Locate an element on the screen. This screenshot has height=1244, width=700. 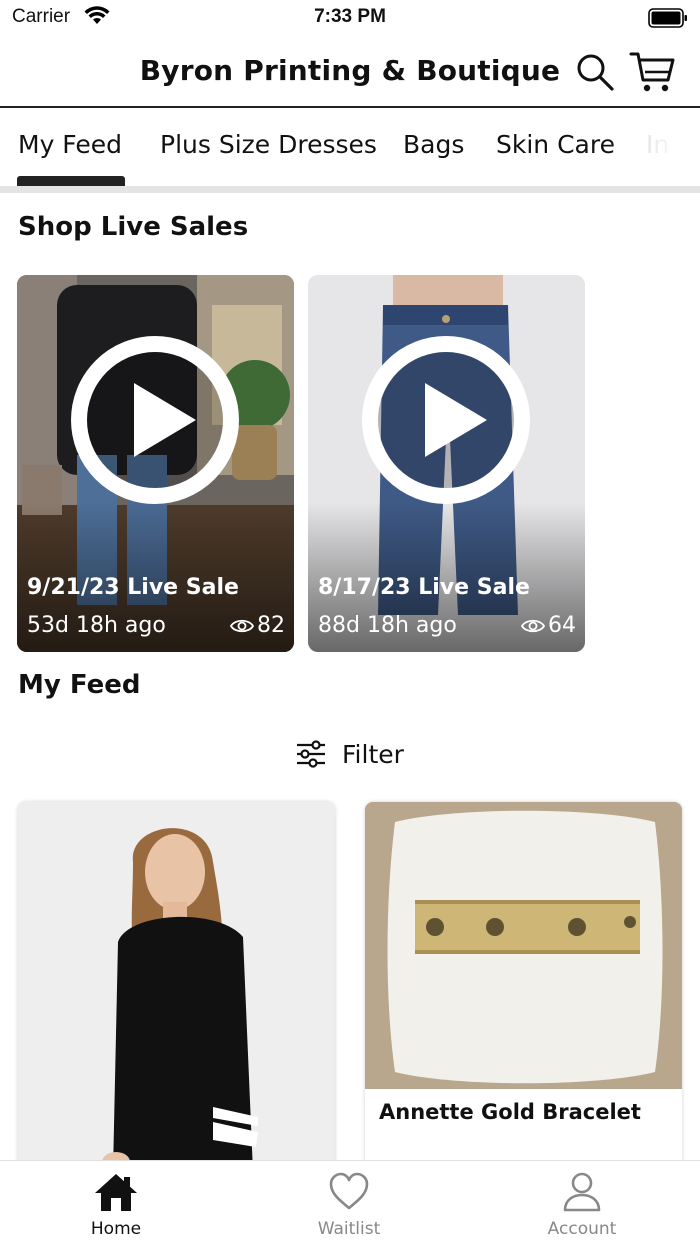
tabs-divider is located at coordinates (350, 189).